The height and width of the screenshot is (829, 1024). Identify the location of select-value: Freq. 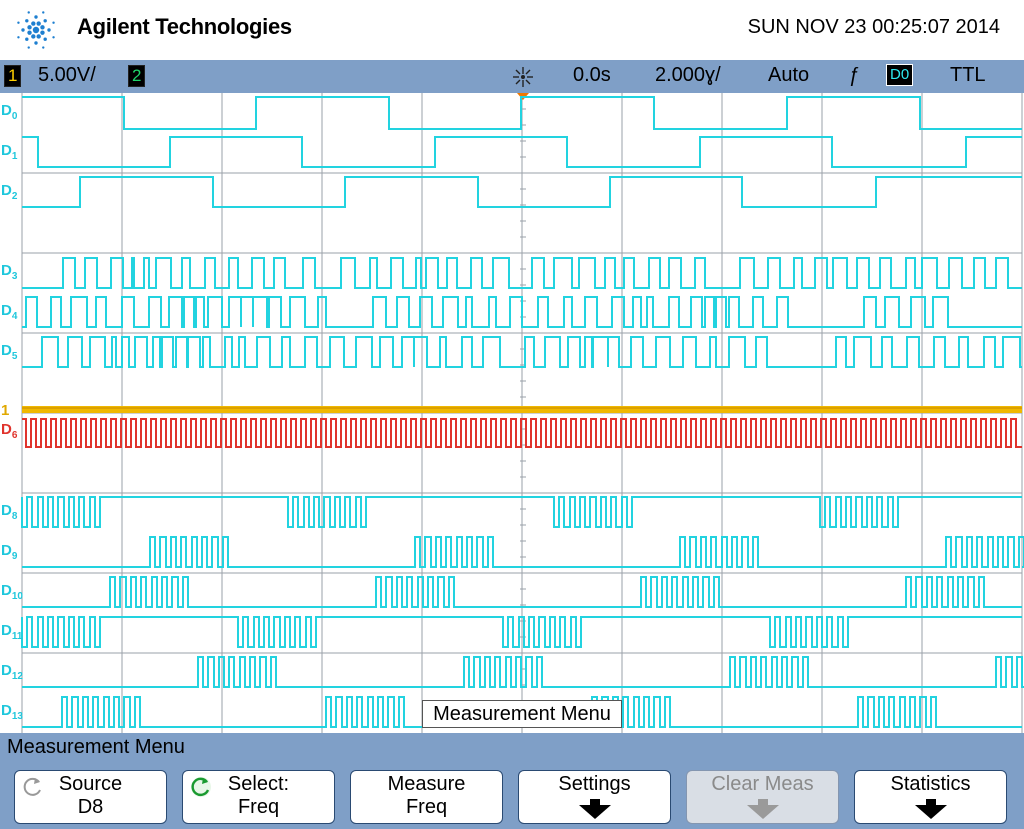
(258, 807).